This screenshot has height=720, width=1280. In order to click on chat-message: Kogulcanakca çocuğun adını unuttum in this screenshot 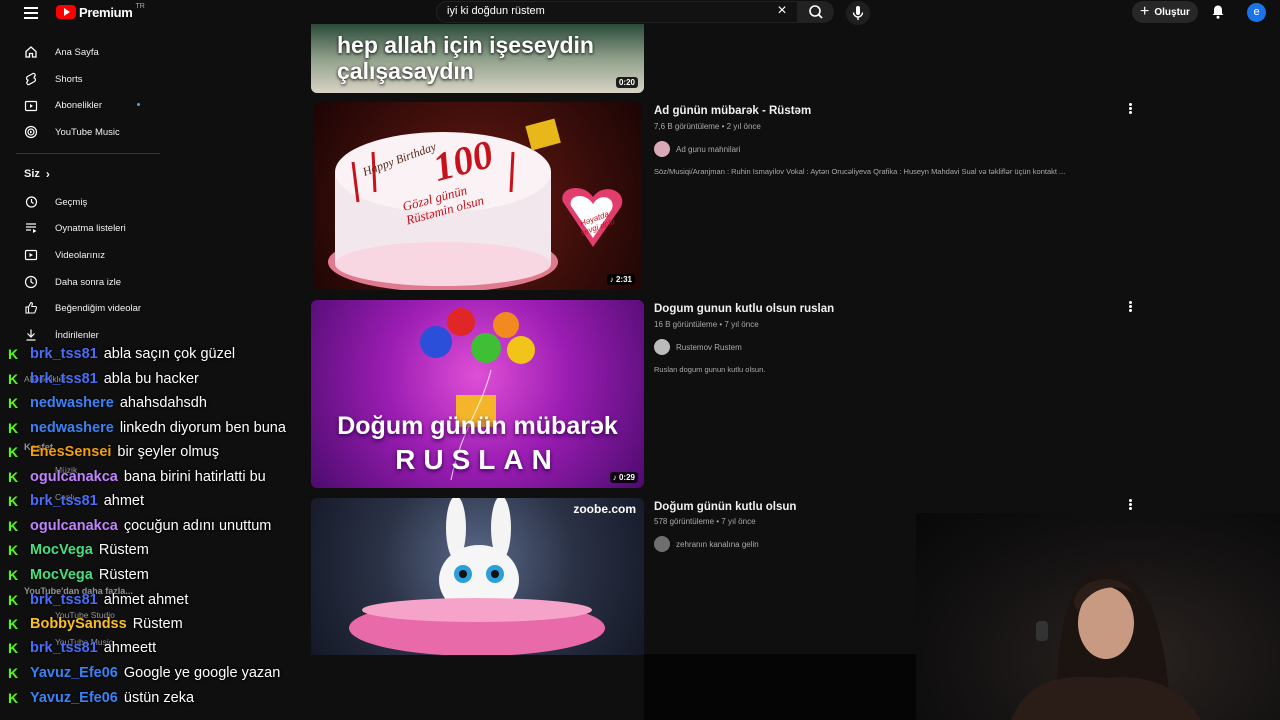, I will do `click(139, 526)`.